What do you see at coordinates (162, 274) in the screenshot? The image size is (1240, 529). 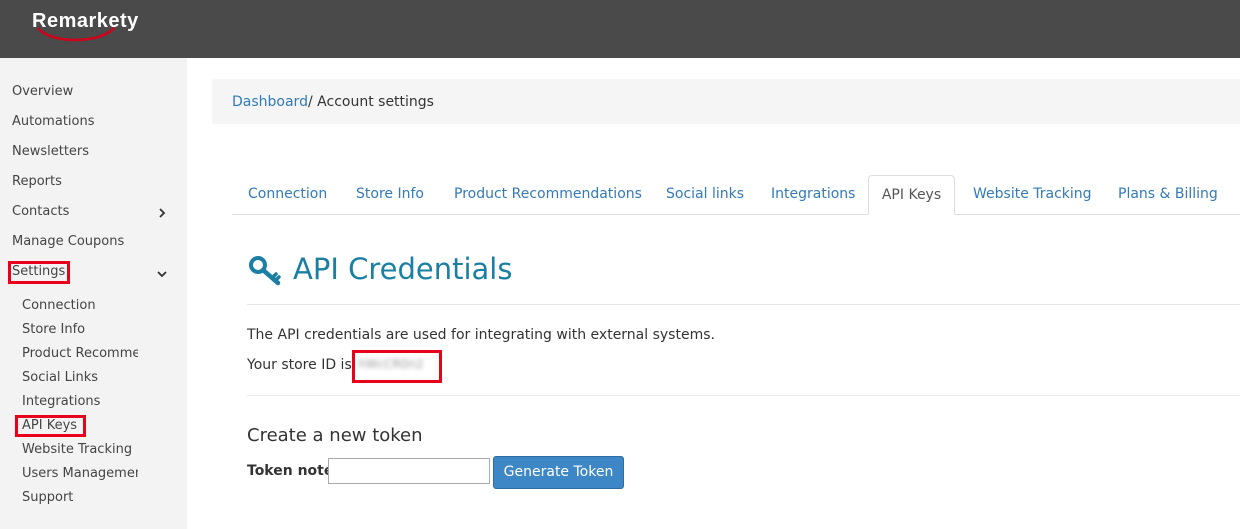 I see `chevron-down-icon` at bounding box center [162, 274].